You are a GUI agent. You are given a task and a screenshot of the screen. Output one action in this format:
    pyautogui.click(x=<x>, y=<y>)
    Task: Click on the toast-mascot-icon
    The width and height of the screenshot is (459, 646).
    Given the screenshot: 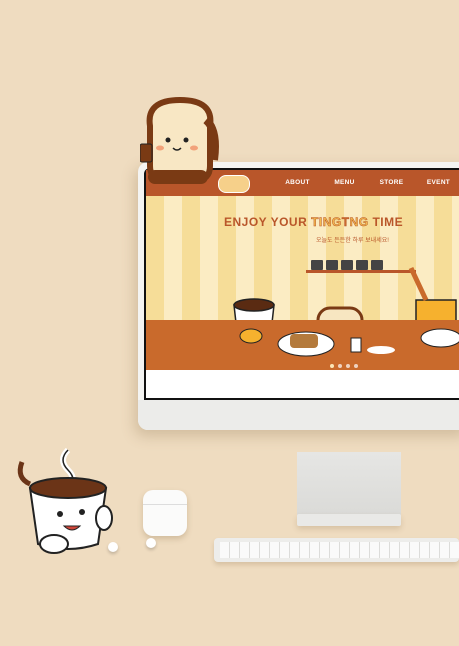 What is the action you would take?
    pyautogui.click(x=179, y=140)
    